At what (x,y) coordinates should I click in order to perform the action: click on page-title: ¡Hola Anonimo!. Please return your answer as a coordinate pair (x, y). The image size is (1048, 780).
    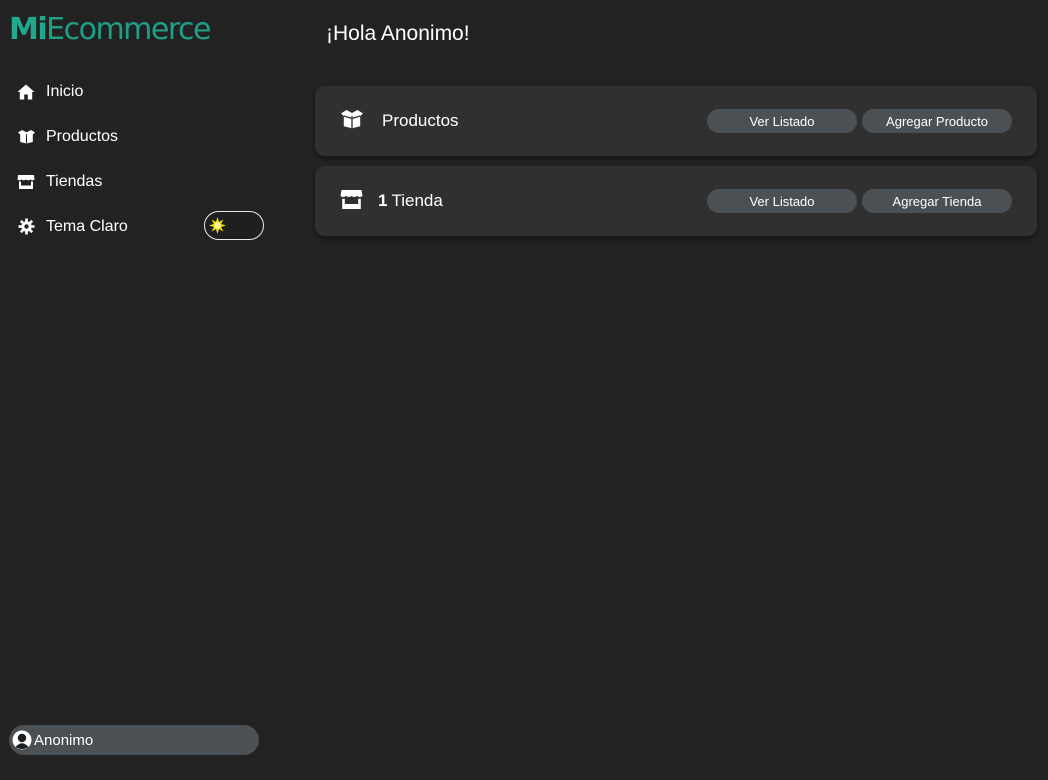
    Looking at the image, I should click on (398, 33).